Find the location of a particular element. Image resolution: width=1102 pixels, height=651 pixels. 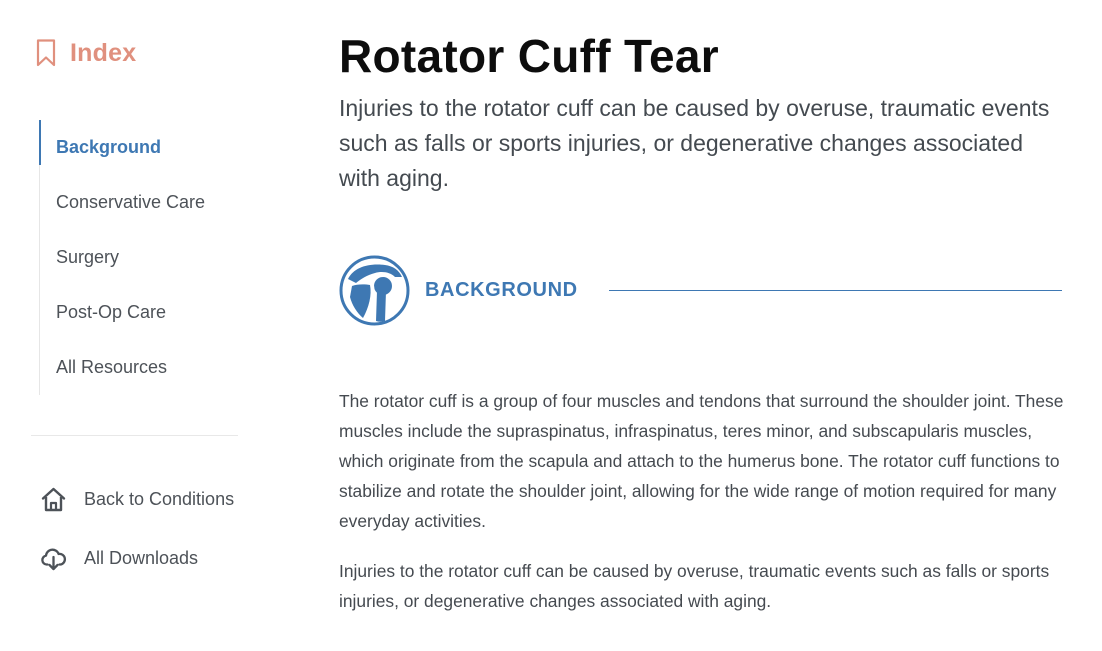

home-icon is located at coordinates (53, 499).